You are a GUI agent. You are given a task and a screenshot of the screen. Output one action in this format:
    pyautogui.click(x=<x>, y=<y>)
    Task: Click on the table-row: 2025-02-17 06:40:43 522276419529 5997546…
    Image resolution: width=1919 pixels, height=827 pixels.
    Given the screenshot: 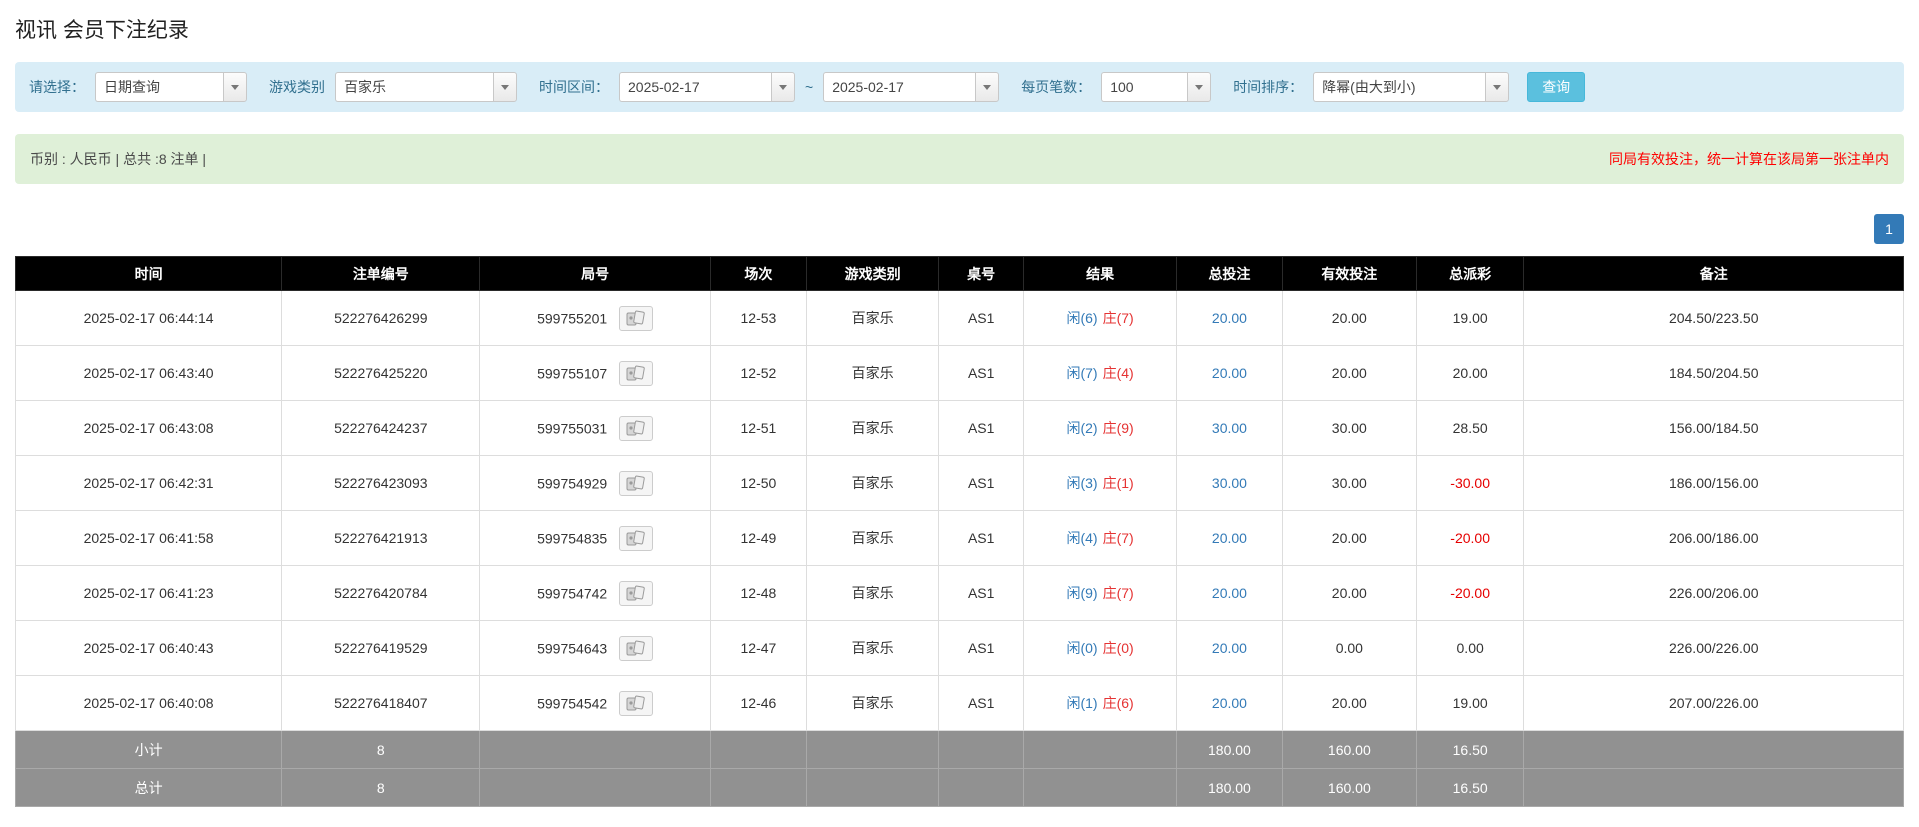 What is the action you would take?
    pyautogui.click(x=959, y=648)
    